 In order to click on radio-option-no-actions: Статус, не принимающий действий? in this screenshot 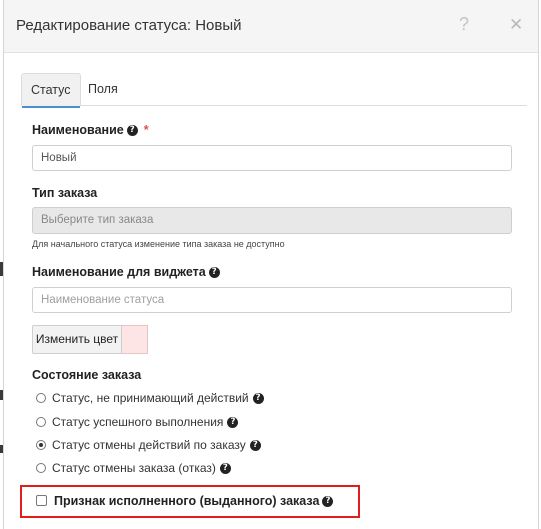, I will do `click(150, 398)`.